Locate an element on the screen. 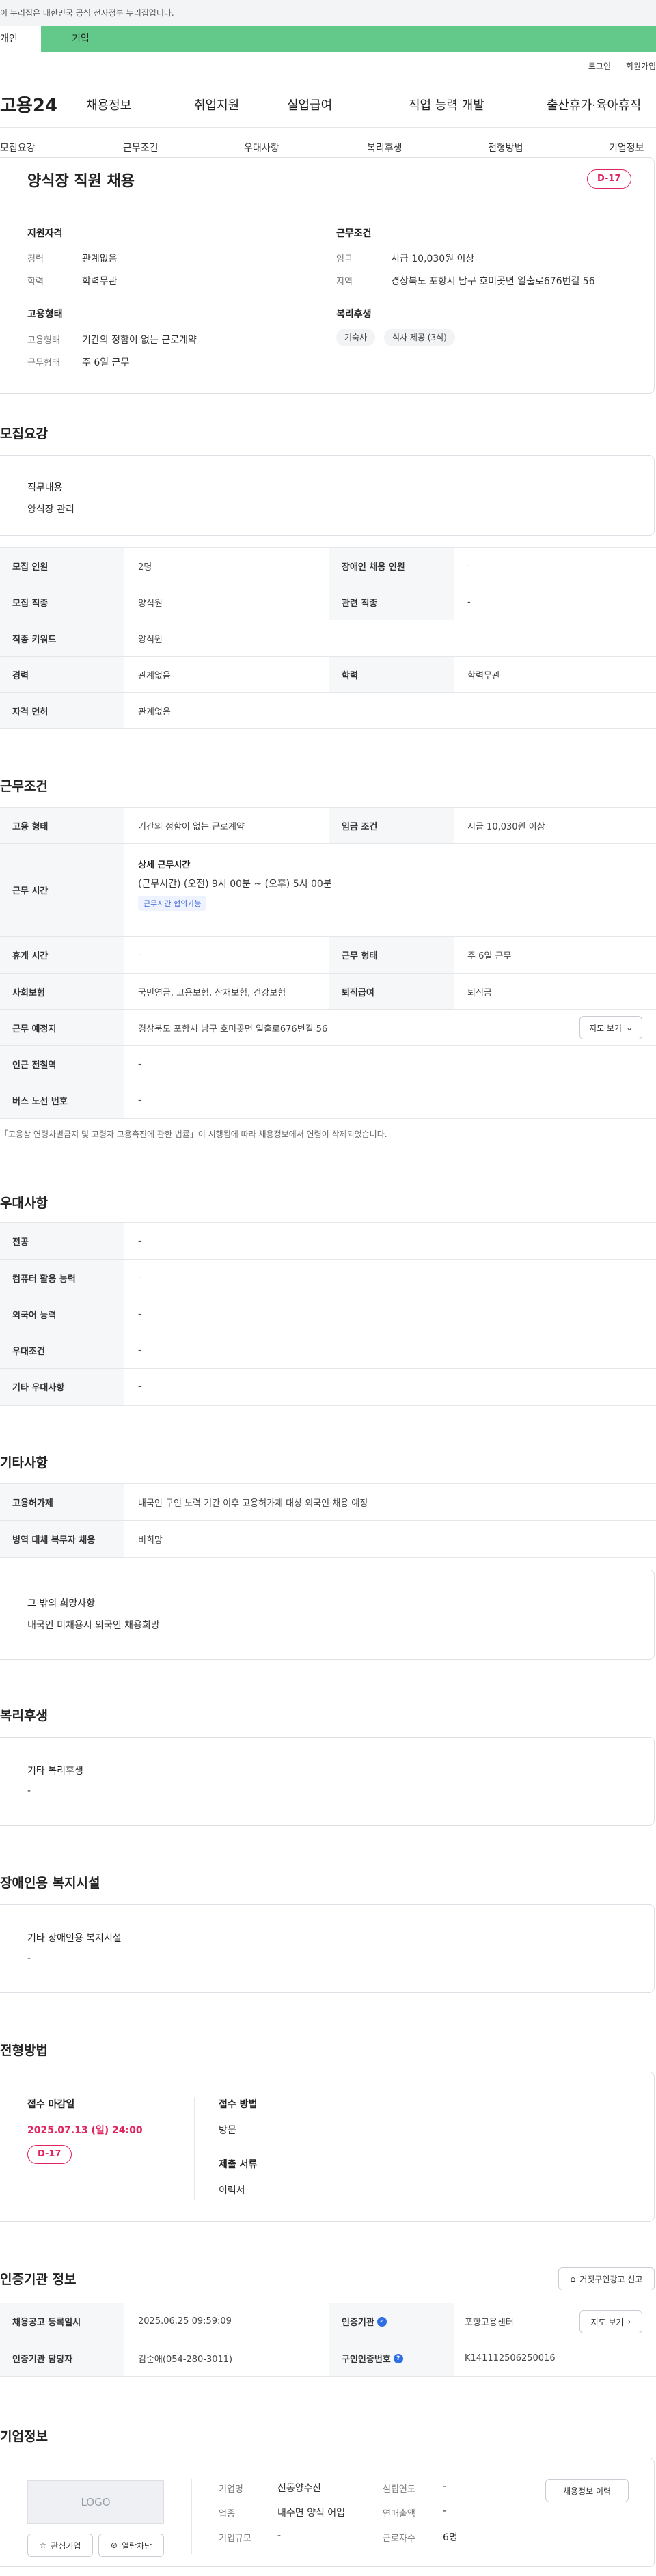 This screenshot has height=2576, width=656. etc-wish-box: 그 밖의 희망사항 내국인 미채용시 외국인 채용희망 is located at coordinates (327, 1615).